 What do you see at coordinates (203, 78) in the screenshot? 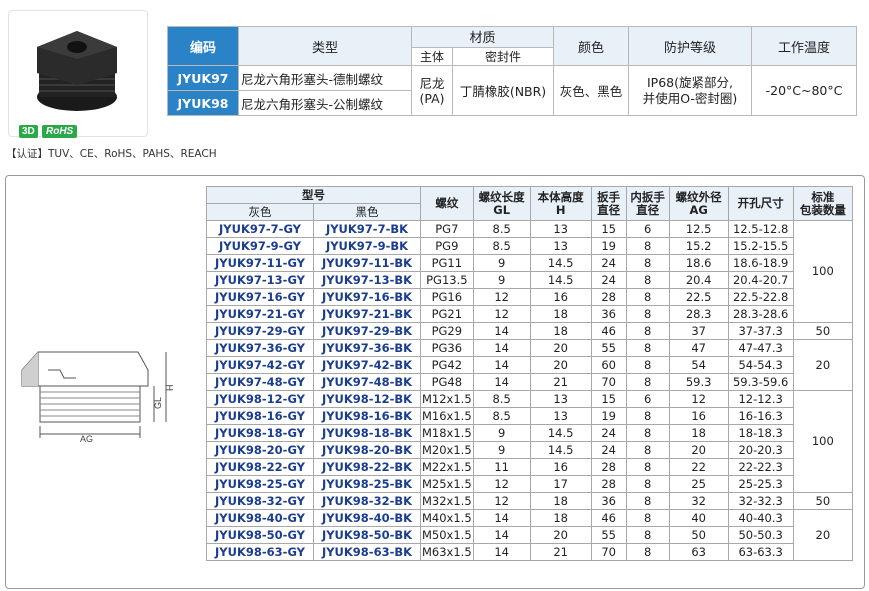
I see `code-jyuk97: JYUK97` at bounding box center [203, 78].